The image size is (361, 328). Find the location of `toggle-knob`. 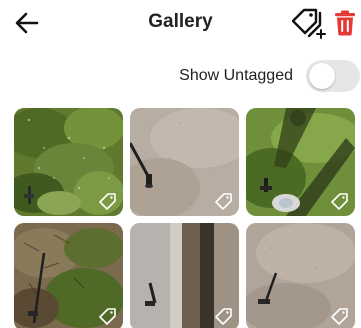

toggle-knob is located at coordinates (322, 76).